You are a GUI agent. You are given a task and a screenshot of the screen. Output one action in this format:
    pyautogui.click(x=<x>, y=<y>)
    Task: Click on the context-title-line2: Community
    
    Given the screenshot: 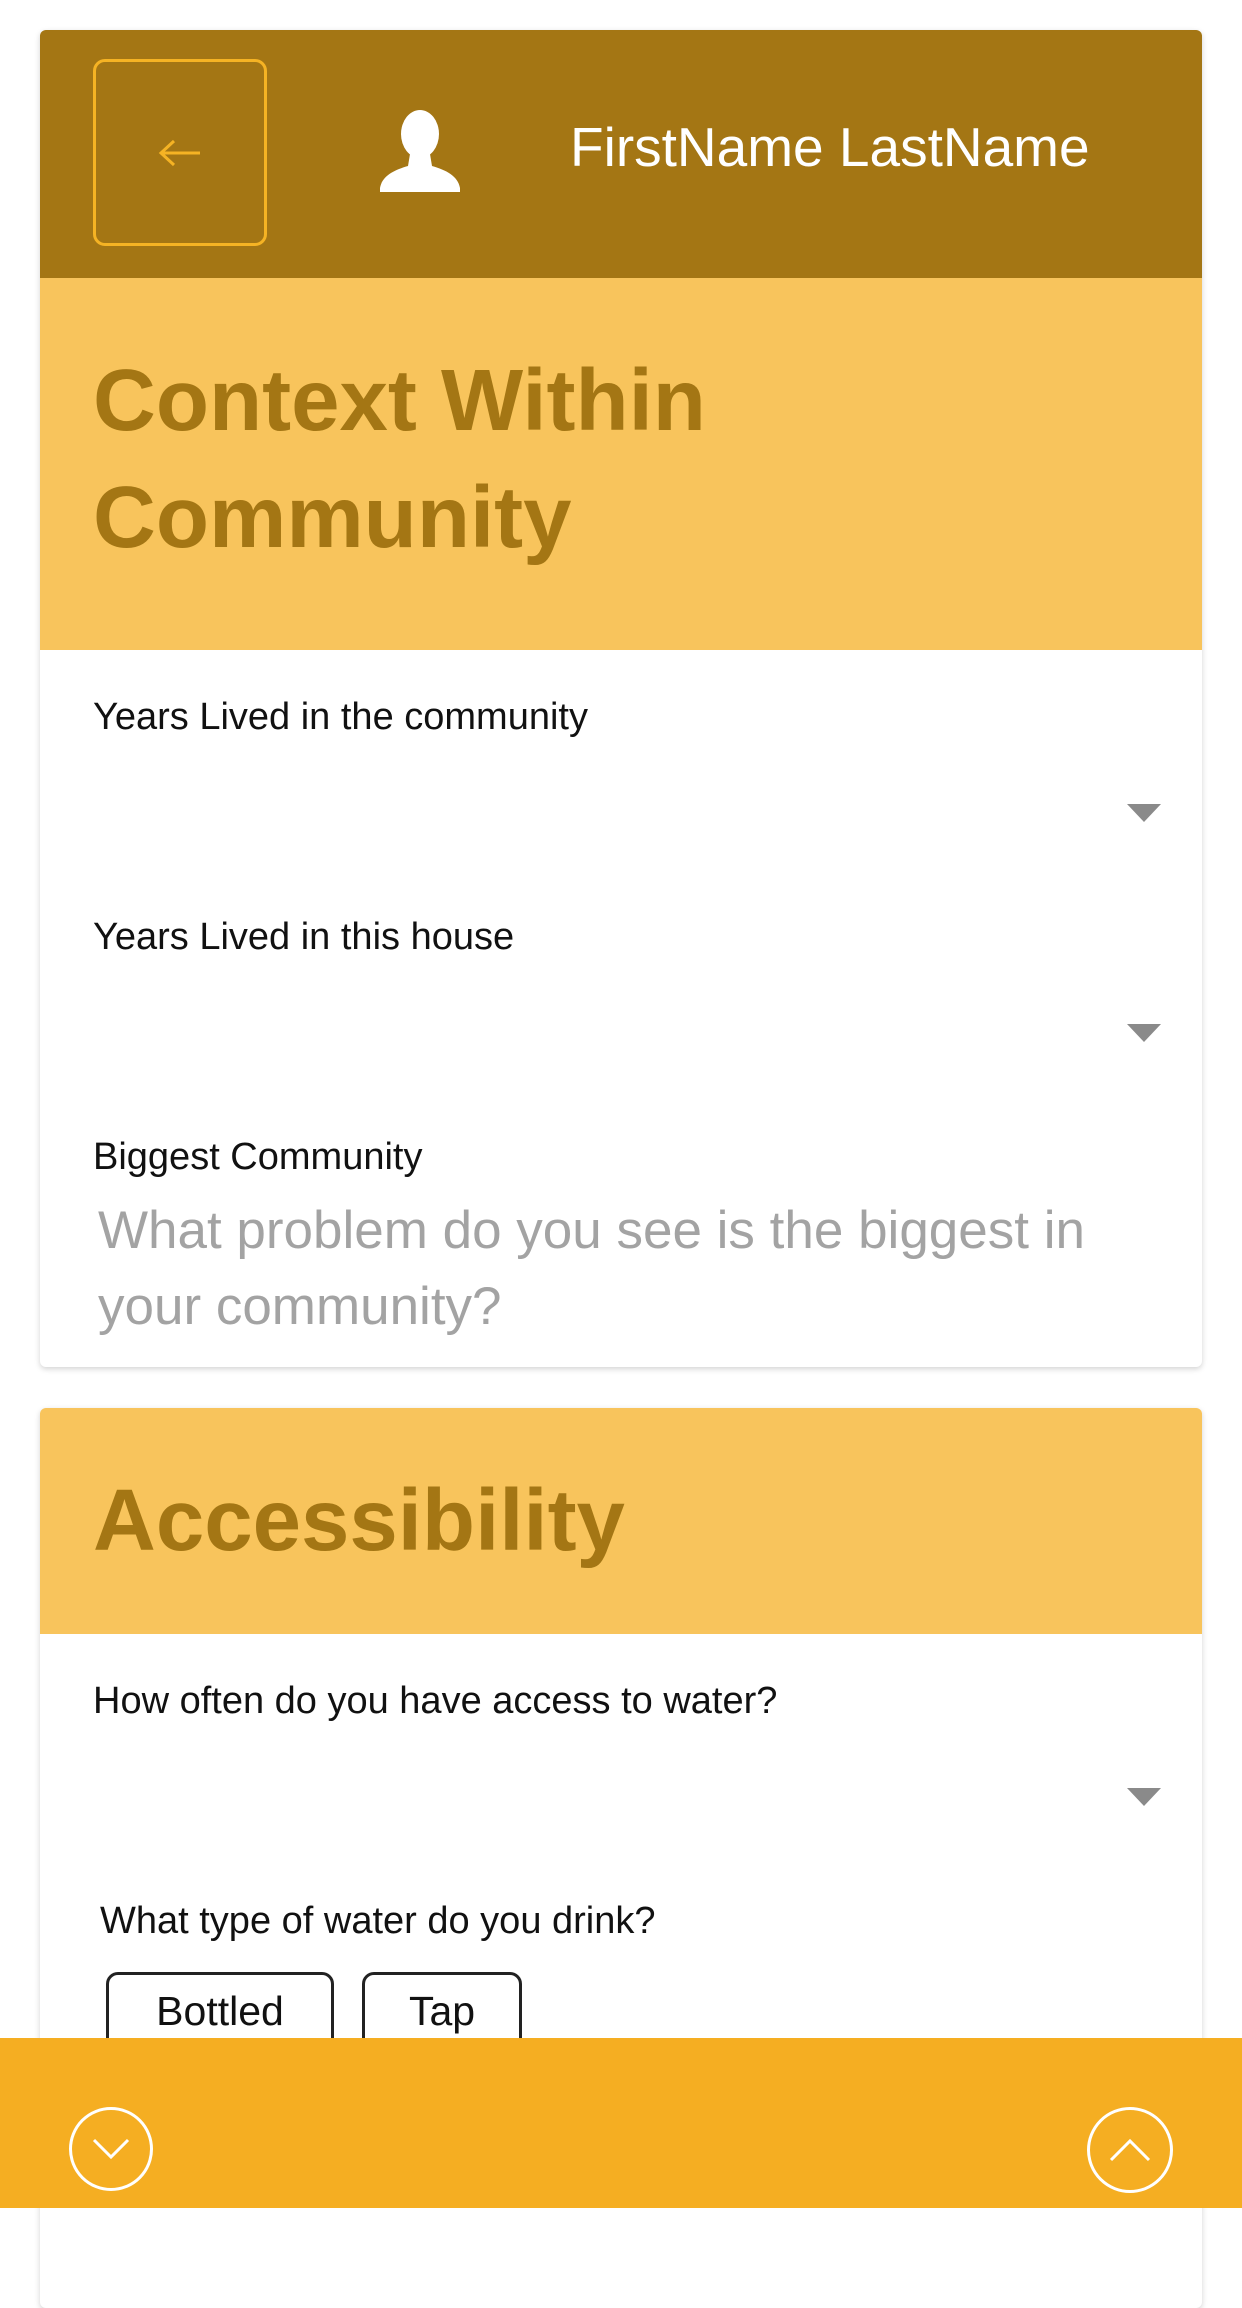 What is the action you would take?
    pyautogui.click(x=332, y=517)
    